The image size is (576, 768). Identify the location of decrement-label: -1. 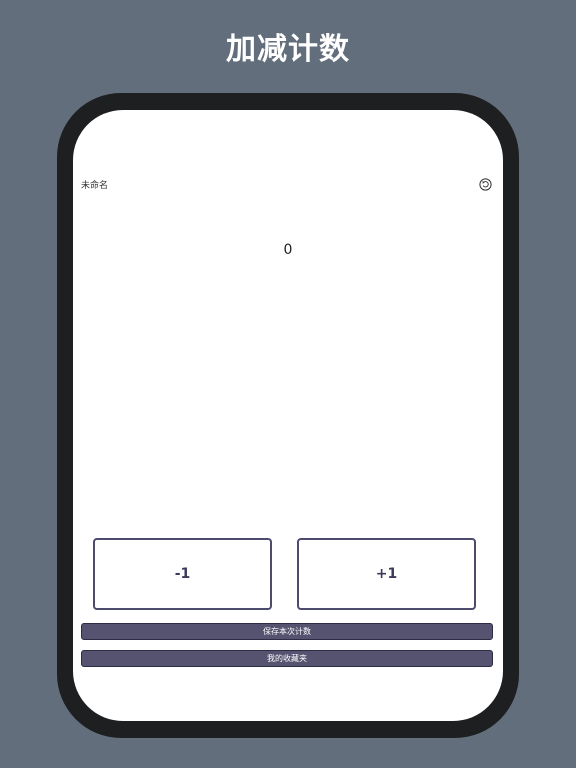
(182, 574).